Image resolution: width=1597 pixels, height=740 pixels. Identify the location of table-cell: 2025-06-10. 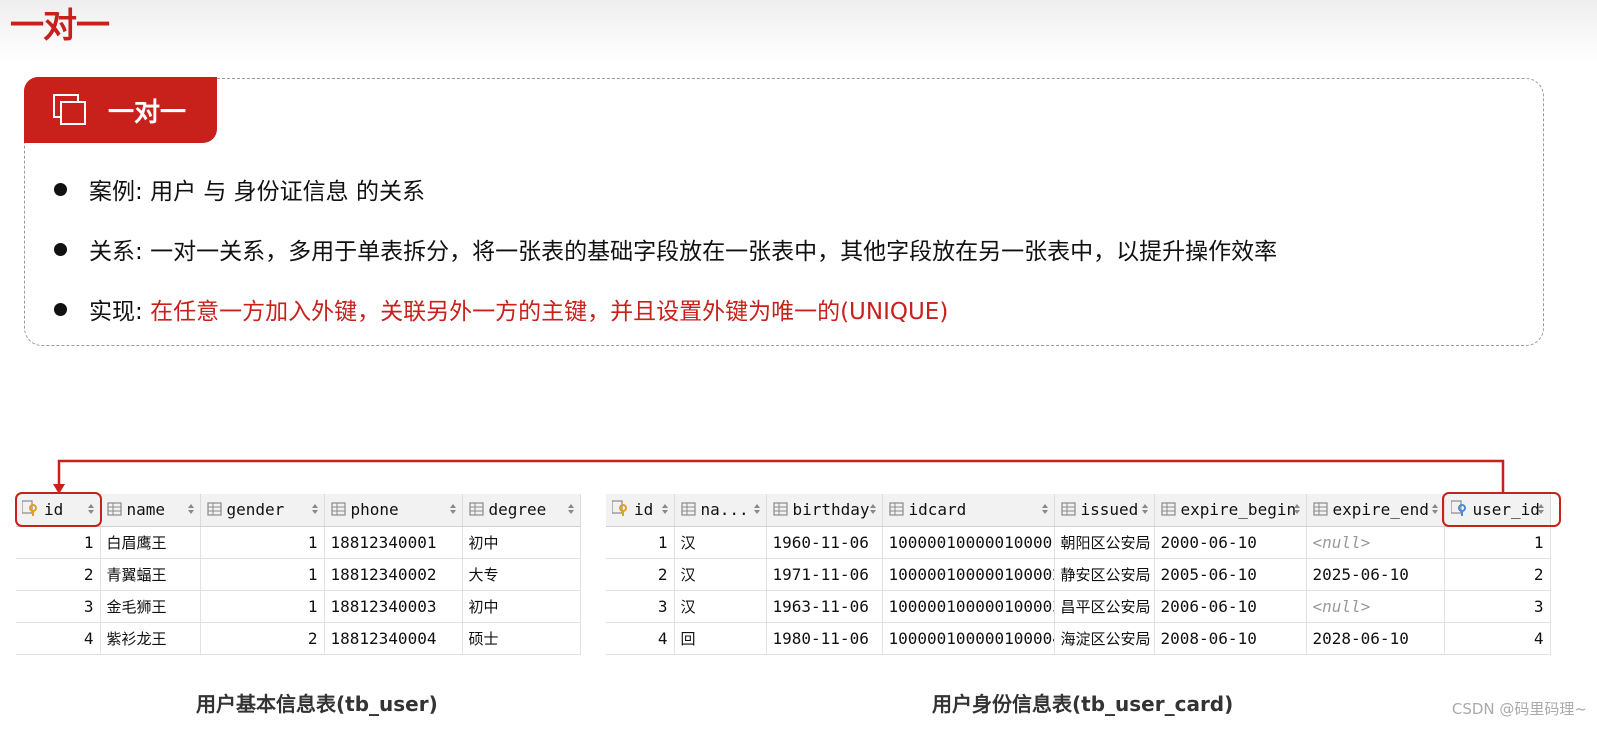
(1375, 574).